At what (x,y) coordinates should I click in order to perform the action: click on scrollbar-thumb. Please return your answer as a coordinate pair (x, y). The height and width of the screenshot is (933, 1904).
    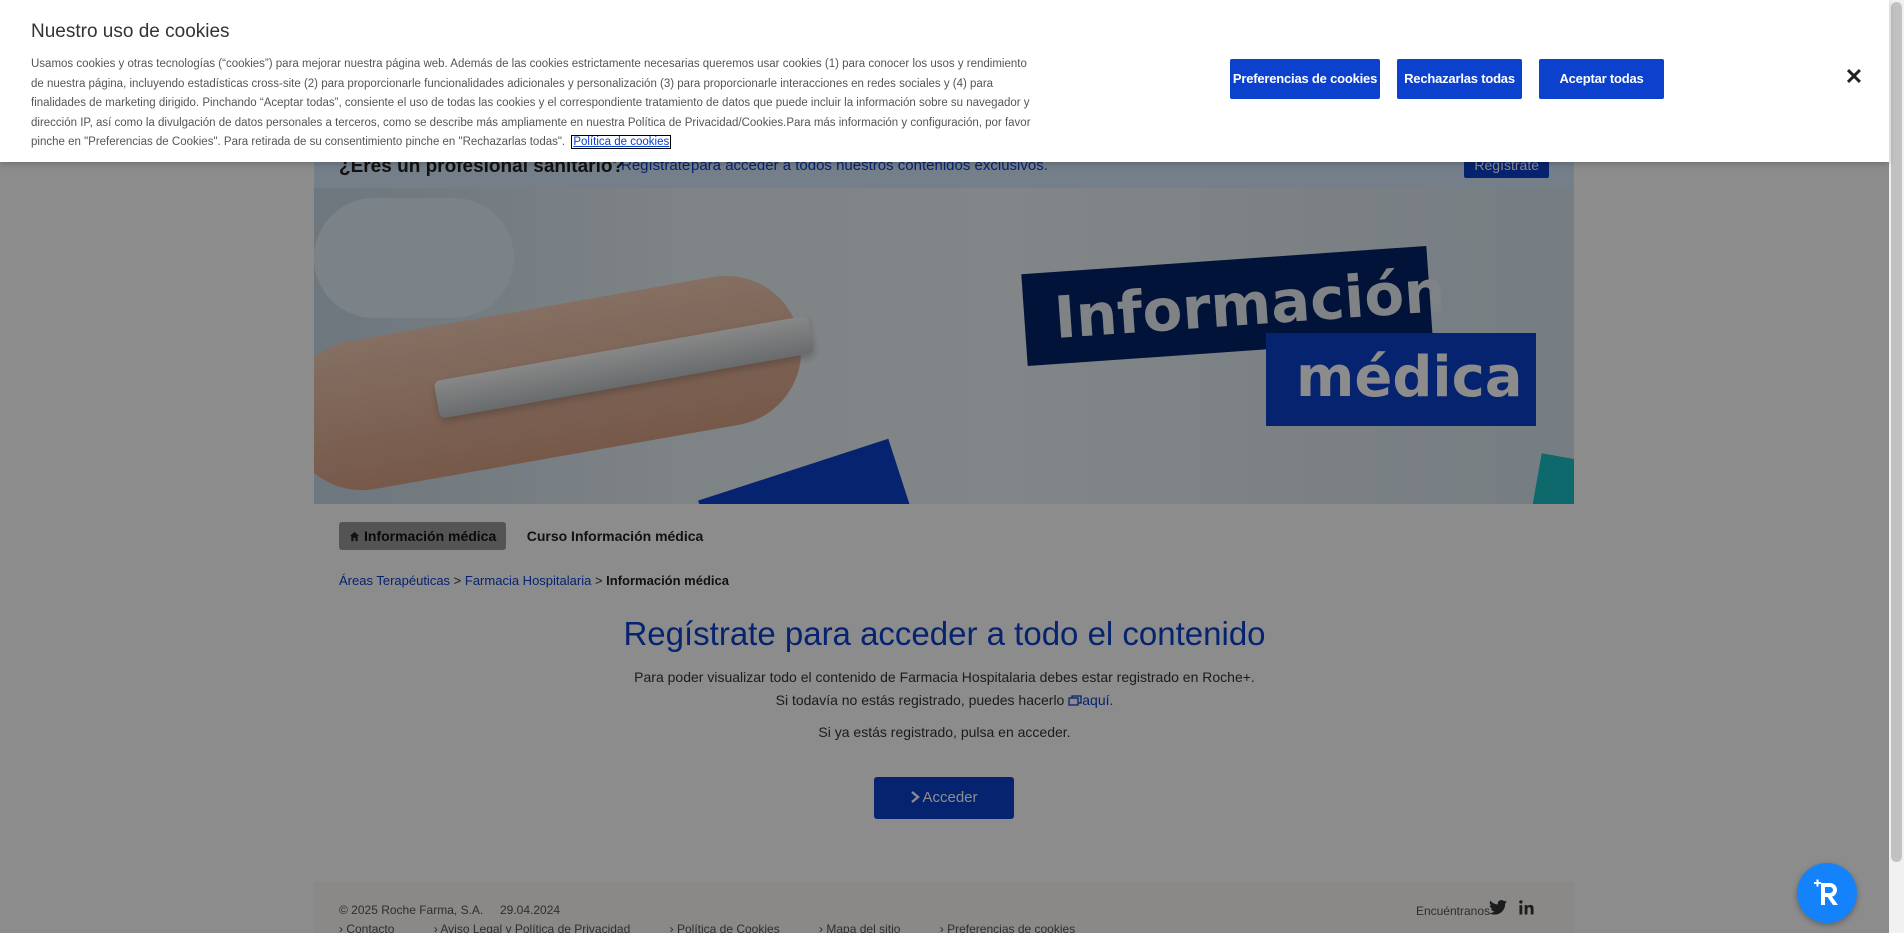
    Looking at the image, I should click on (1896, 432).